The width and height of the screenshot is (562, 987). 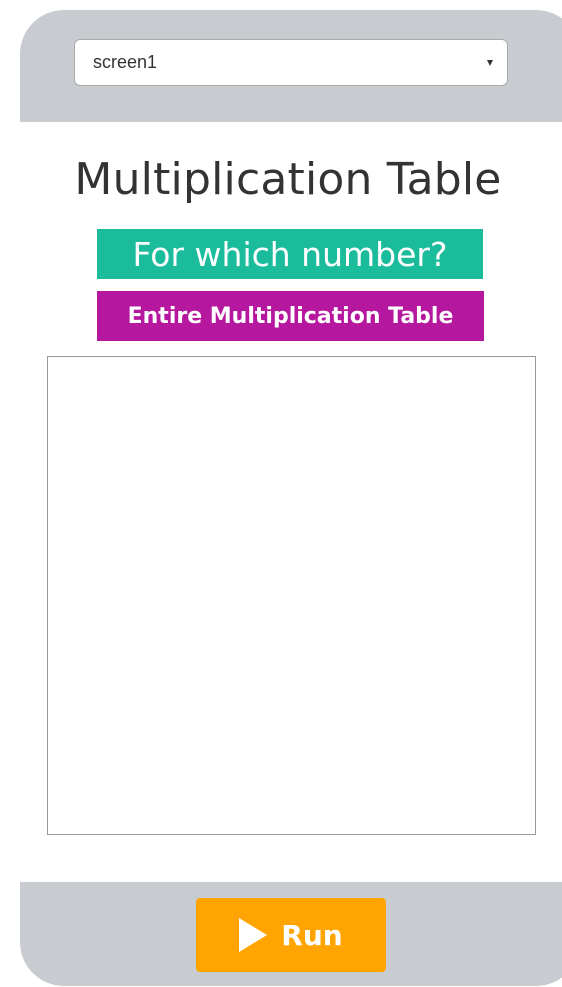 What do you see at coordinates (312, 935) in the screenshot?
I see `run-button-label: Run` at bounding box center [312, 935].